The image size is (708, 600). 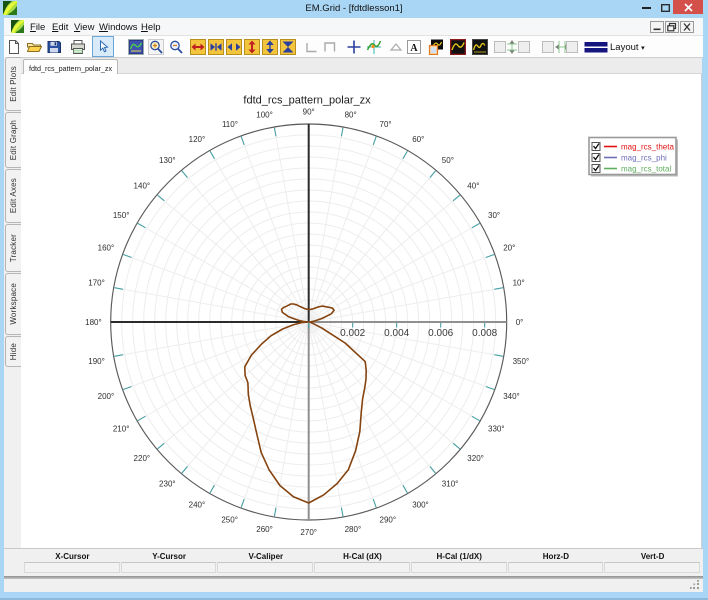 I want to click on svg-text: 120°, so click(x=197, y=139).